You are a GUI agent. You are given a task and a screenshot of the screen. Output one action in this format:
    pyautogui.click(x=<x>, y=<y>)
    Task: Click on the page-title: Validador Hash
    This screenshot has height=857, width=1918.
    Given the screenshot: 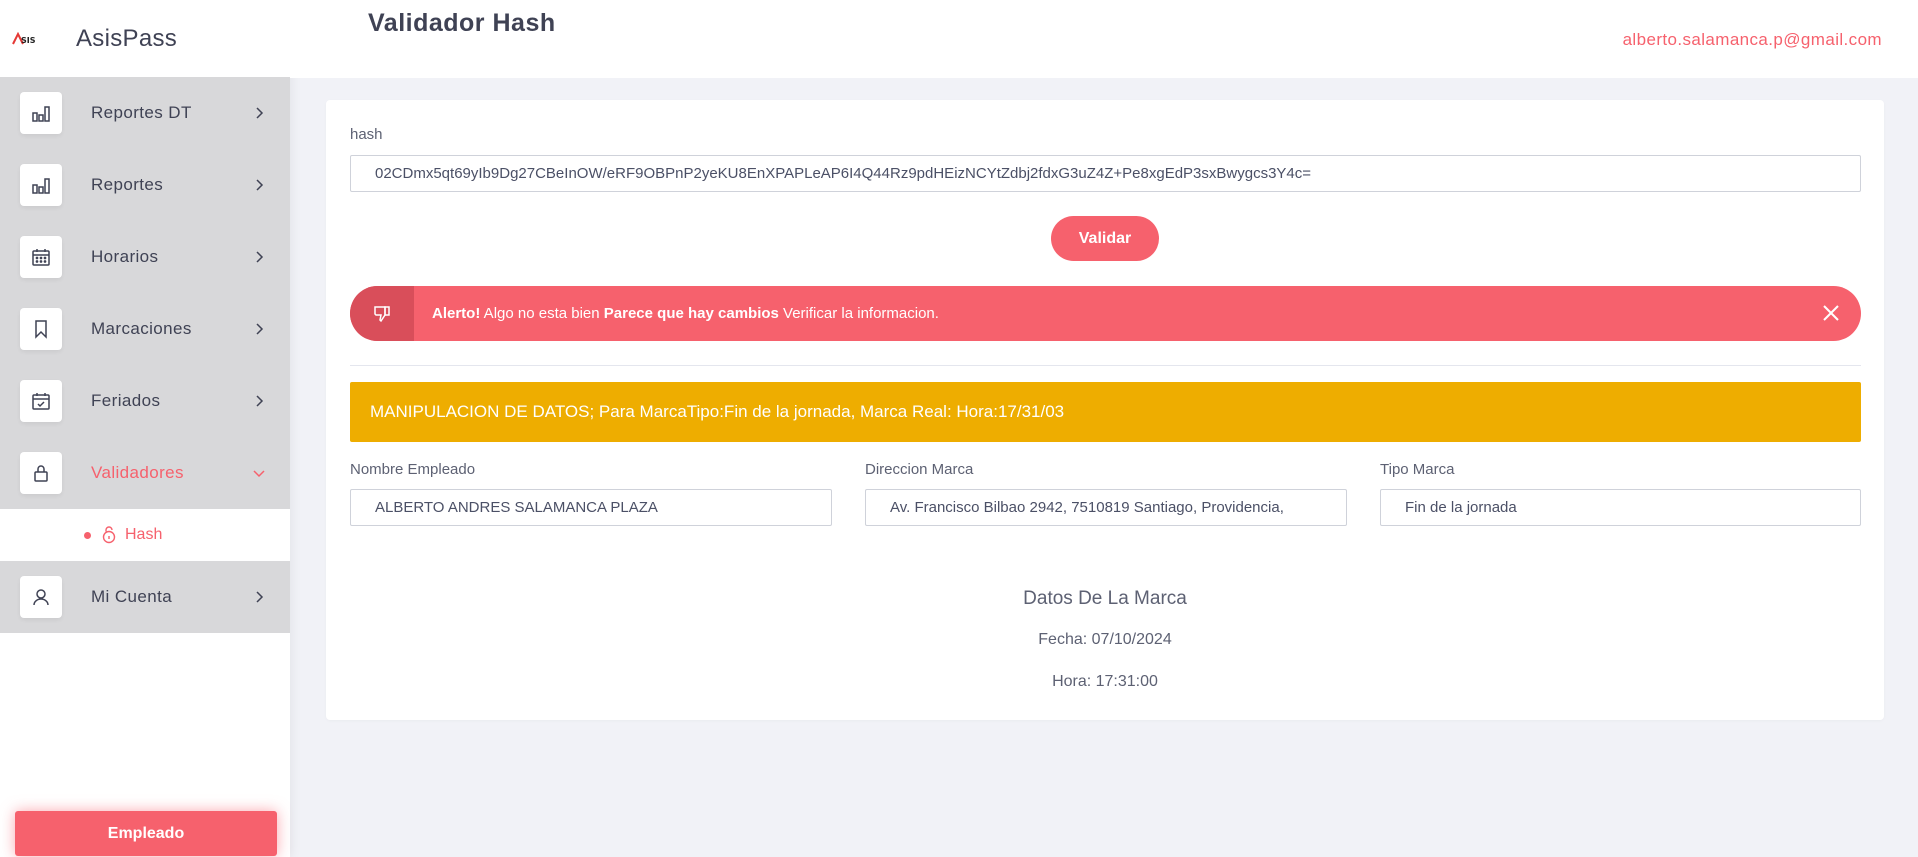 What is the action you would take?
    pyautogui.click(x=462, y=23)
    